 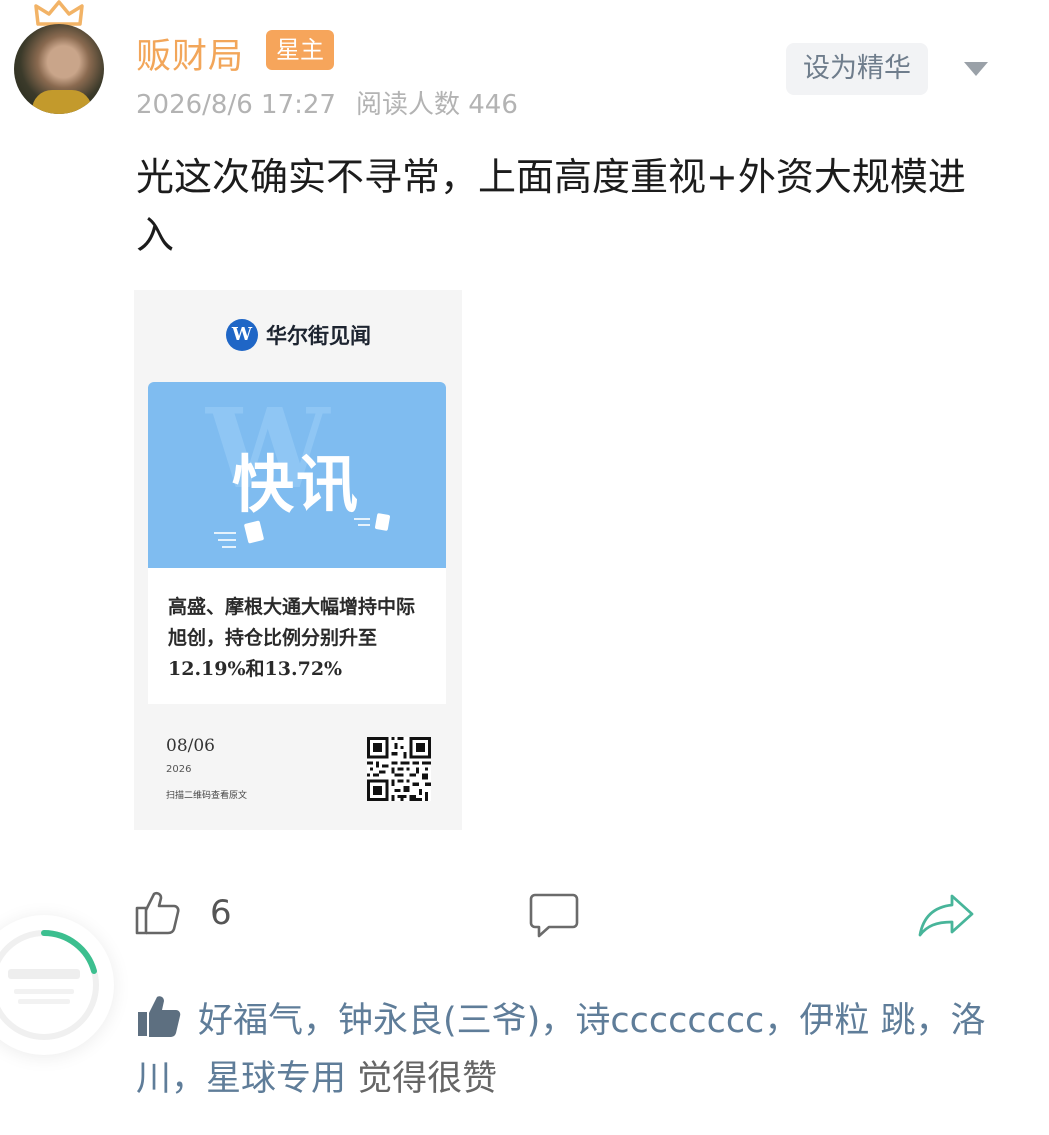 I want to click on thumb-up-filled-icon, so click(x=159, y=1016).